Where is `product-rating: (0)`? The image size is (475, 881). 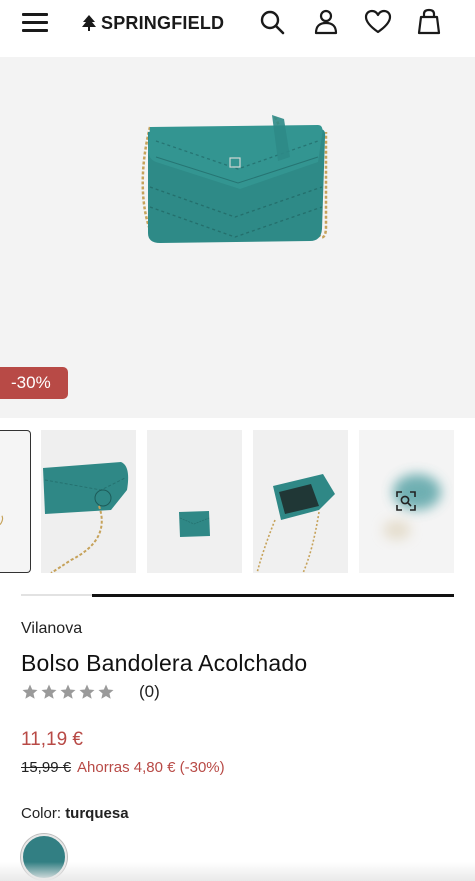
product-rating: (0) is located at coordinates (90, 692).